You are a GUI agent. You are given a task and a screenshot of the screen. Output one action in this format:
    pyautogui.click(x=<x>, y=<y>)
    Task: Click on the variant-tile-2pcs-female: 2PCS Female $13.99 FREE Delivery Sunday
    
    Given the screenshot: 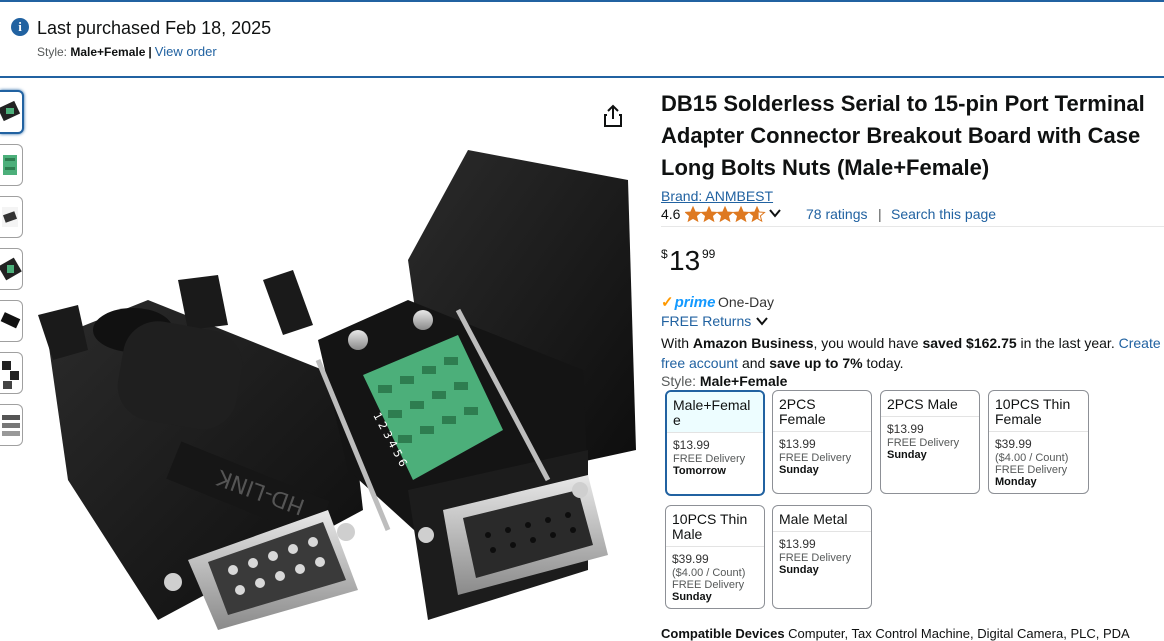 What is the action you would take?
    pyautogui.click(x=822, y=442)
    